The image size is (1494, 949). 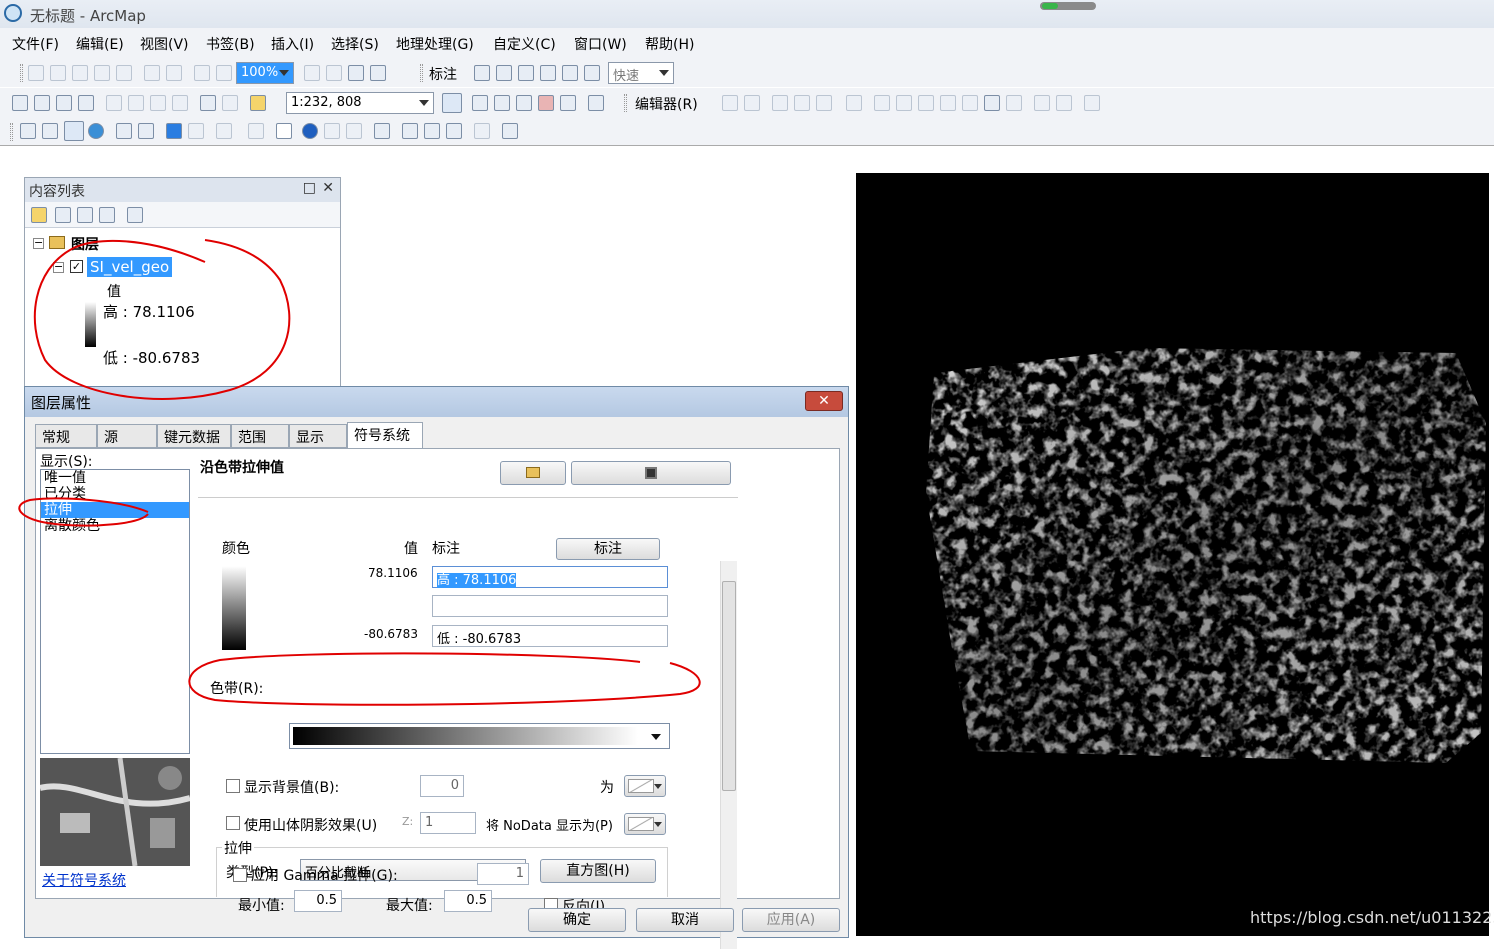 I want to click on paste-icon, so click(x=158, y=103).